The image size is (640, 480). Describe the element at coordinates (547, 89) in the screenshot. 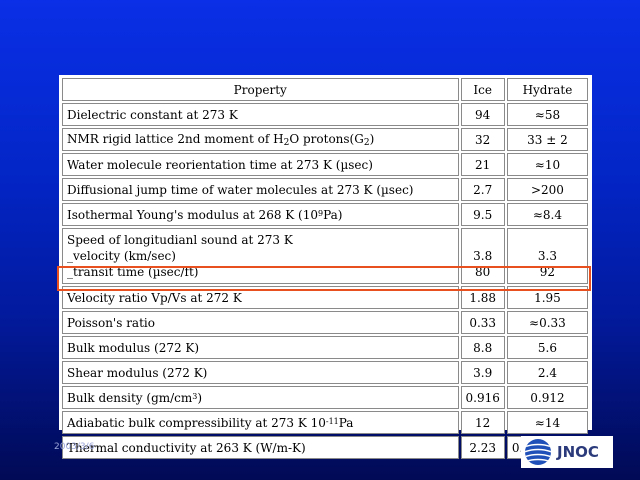

I see `header-hydrate: Hydrate` at that location.